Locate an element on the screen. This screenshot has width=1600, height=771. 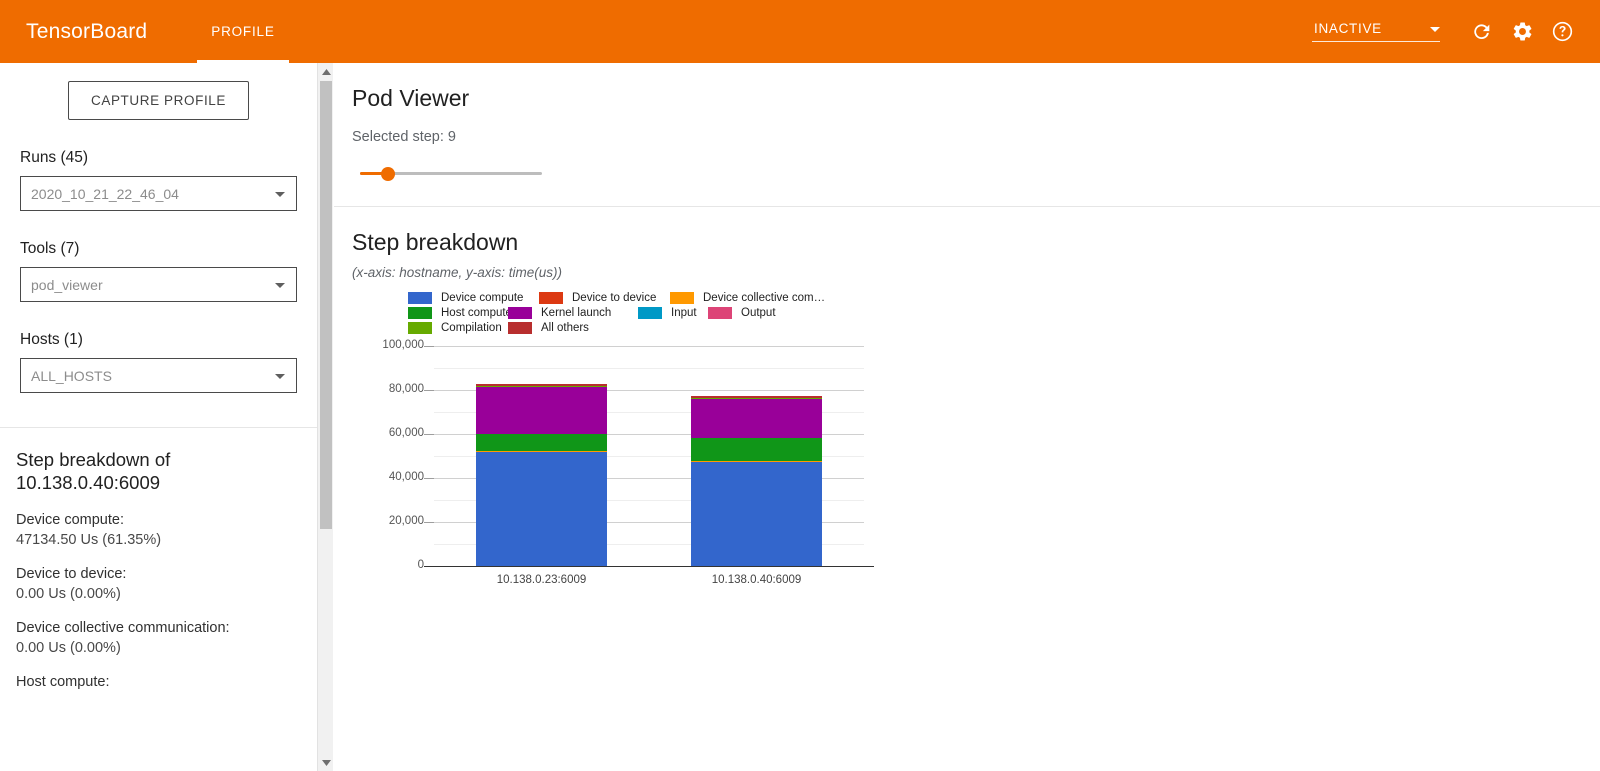
legend-item: Output is located at coordinates (742, 312).